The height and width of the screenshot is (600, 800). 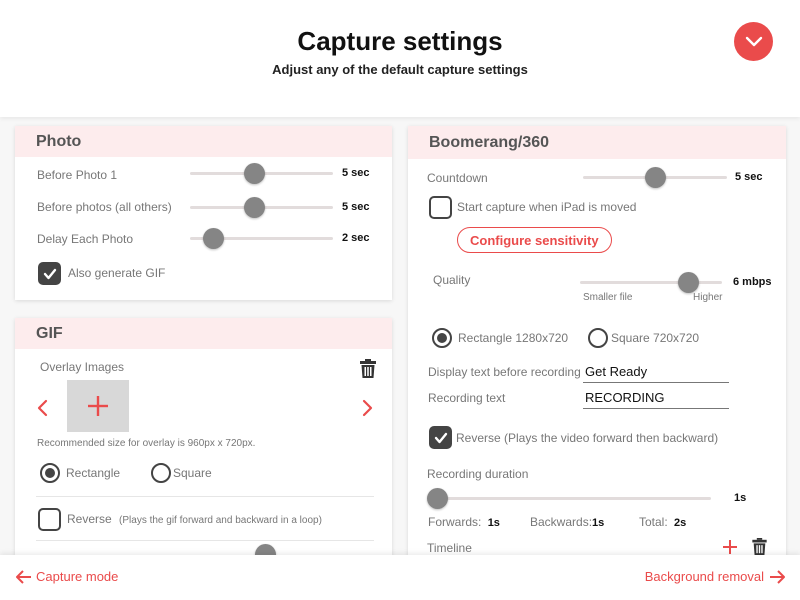 What do you see at coordinates (598, 523) in the screenshot?
I see `backwards-value: 1s` at bounding box center [598, 523].